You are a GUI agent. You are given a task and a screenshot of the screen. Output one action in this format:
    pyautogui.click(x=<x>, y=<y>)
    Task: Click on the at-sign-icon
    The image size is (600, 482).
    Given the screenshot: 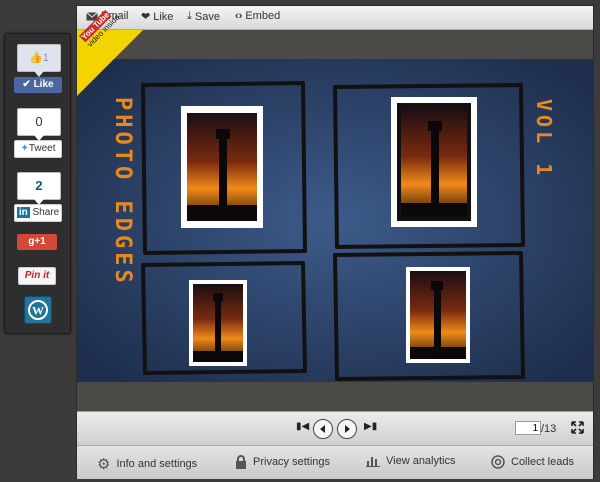 What is the action you would take?
    pyautogui.click(x=498, y=462)
    